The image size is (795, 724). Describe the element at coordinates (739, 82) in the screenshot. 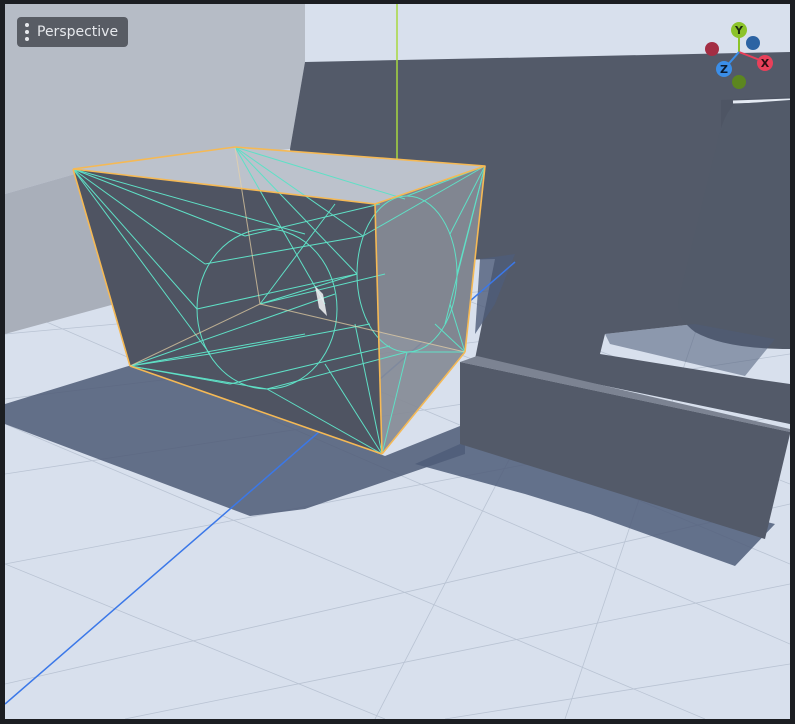

I see `gizmo-neg-y-handle` at that location.